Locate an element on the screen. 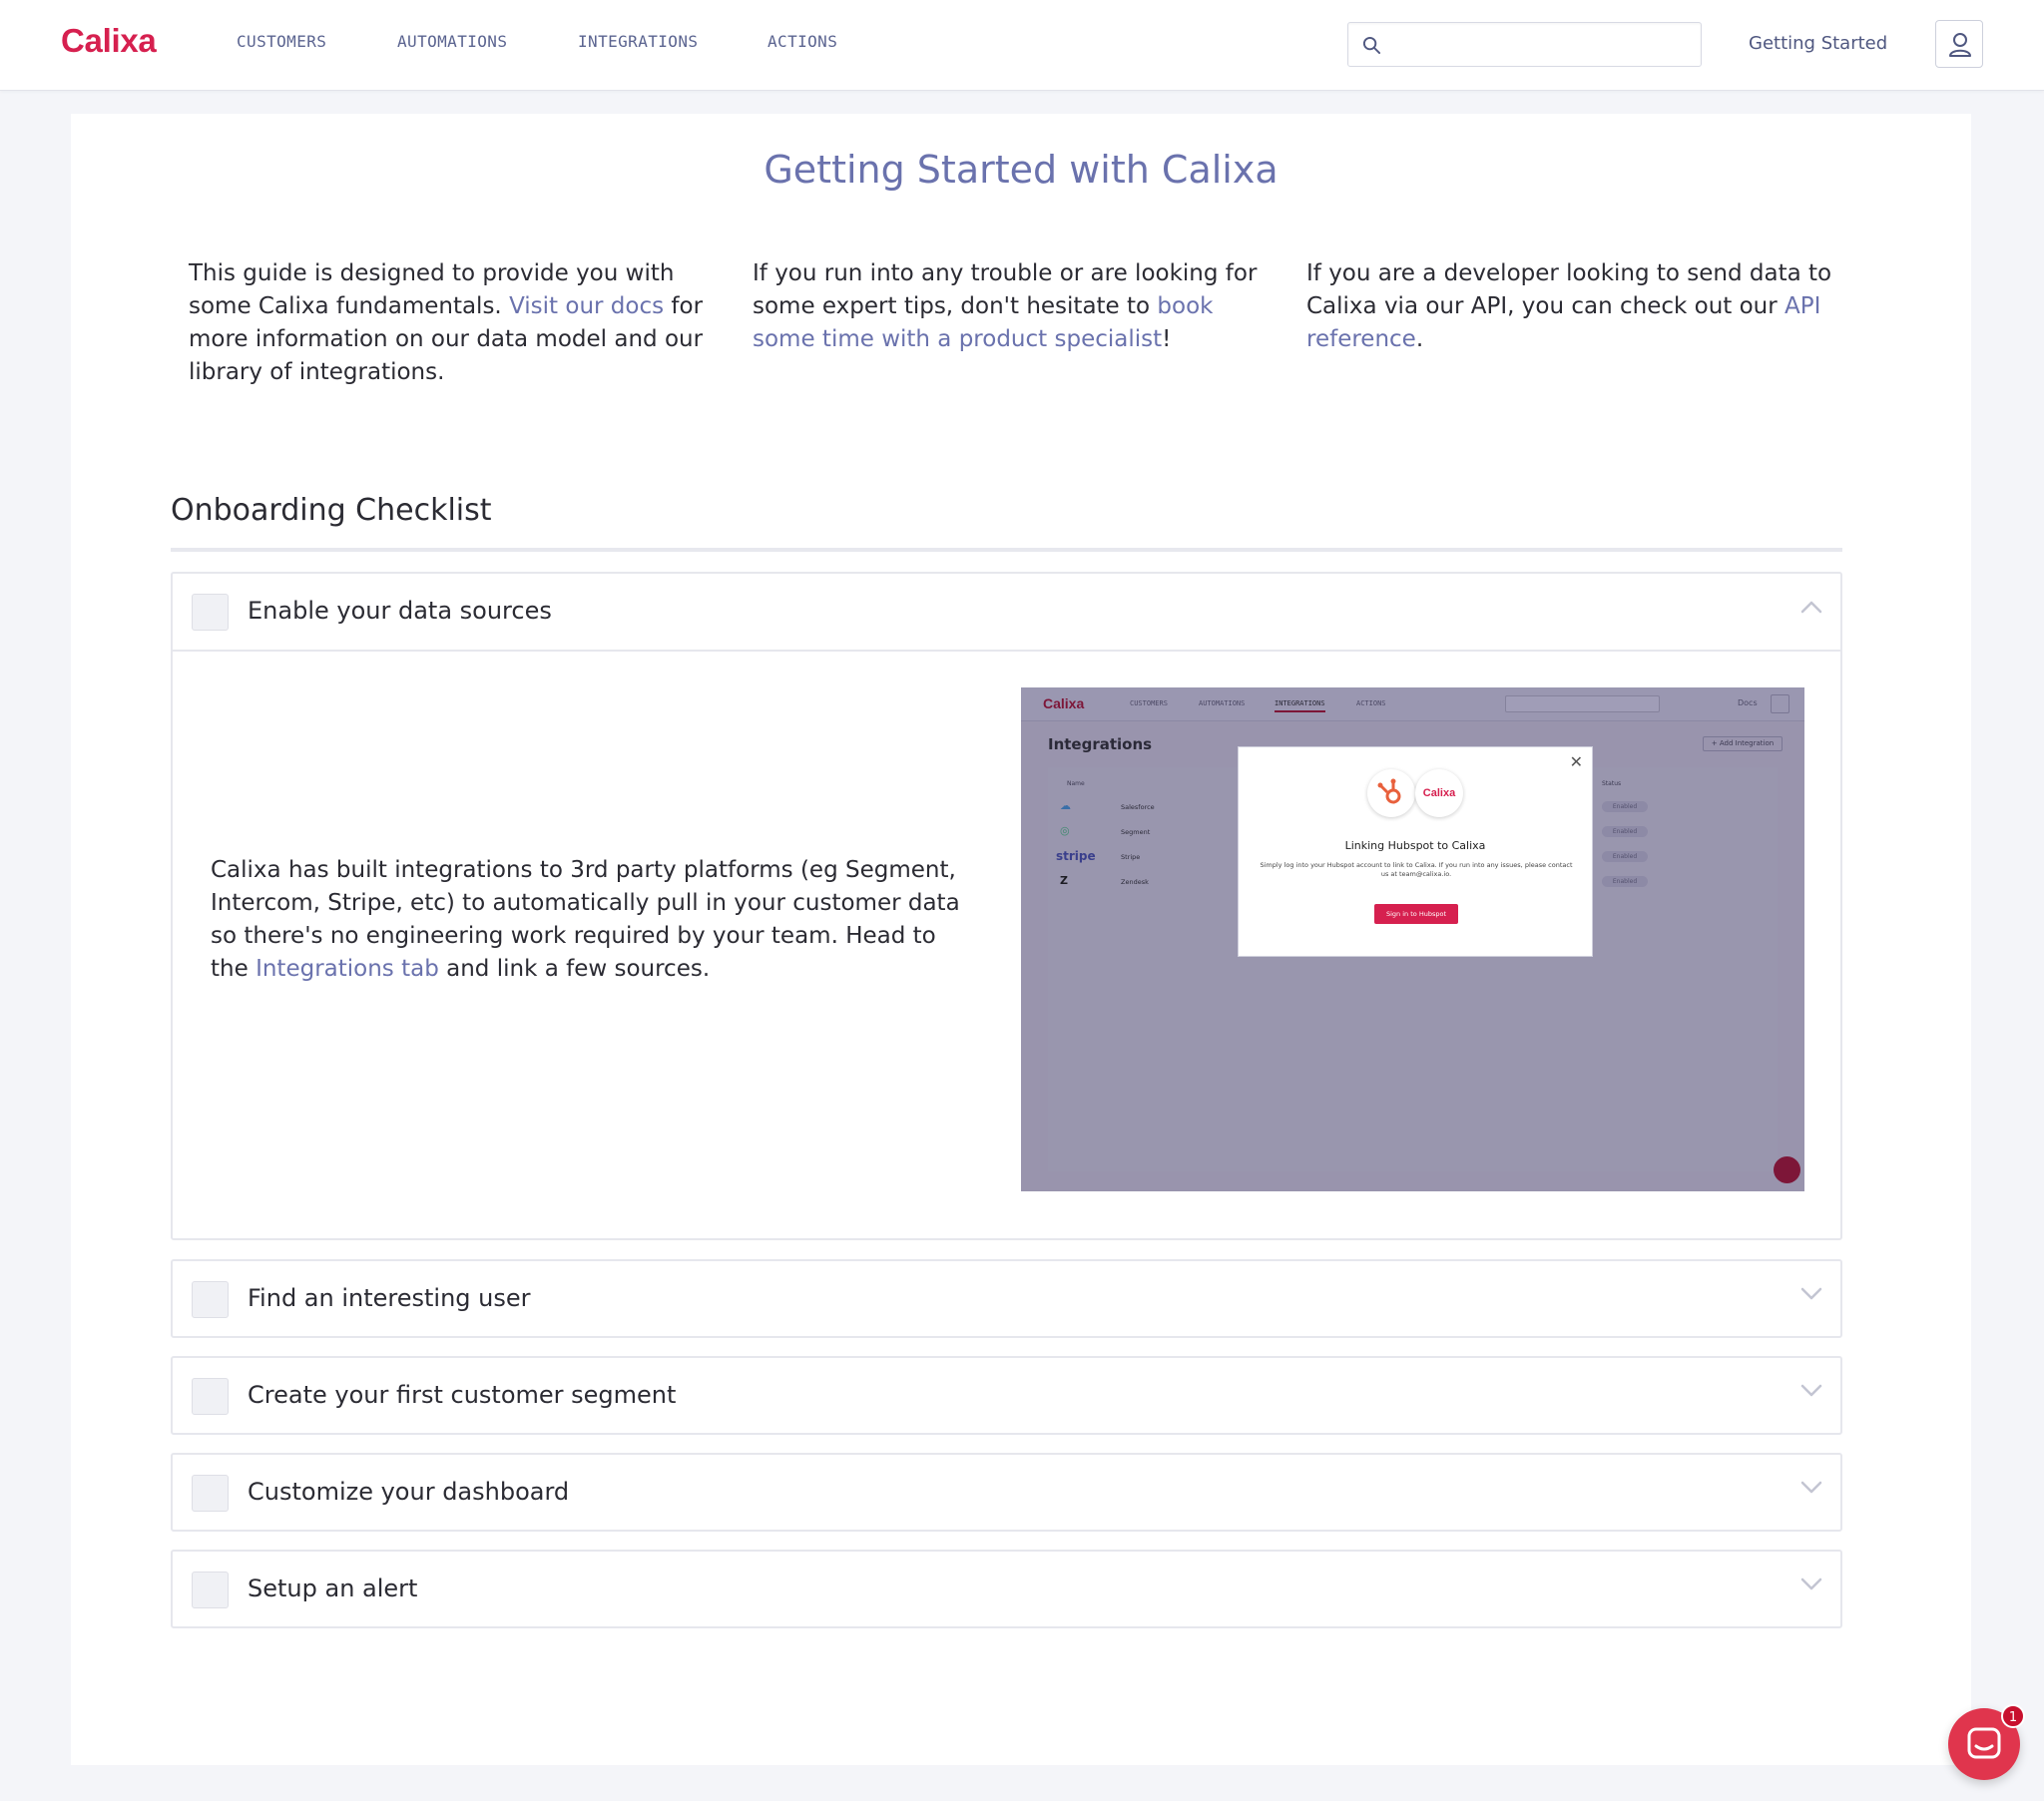 The width and height of the screenshot is (2044, 1801). search-input is located at coordinates (1540, 44).